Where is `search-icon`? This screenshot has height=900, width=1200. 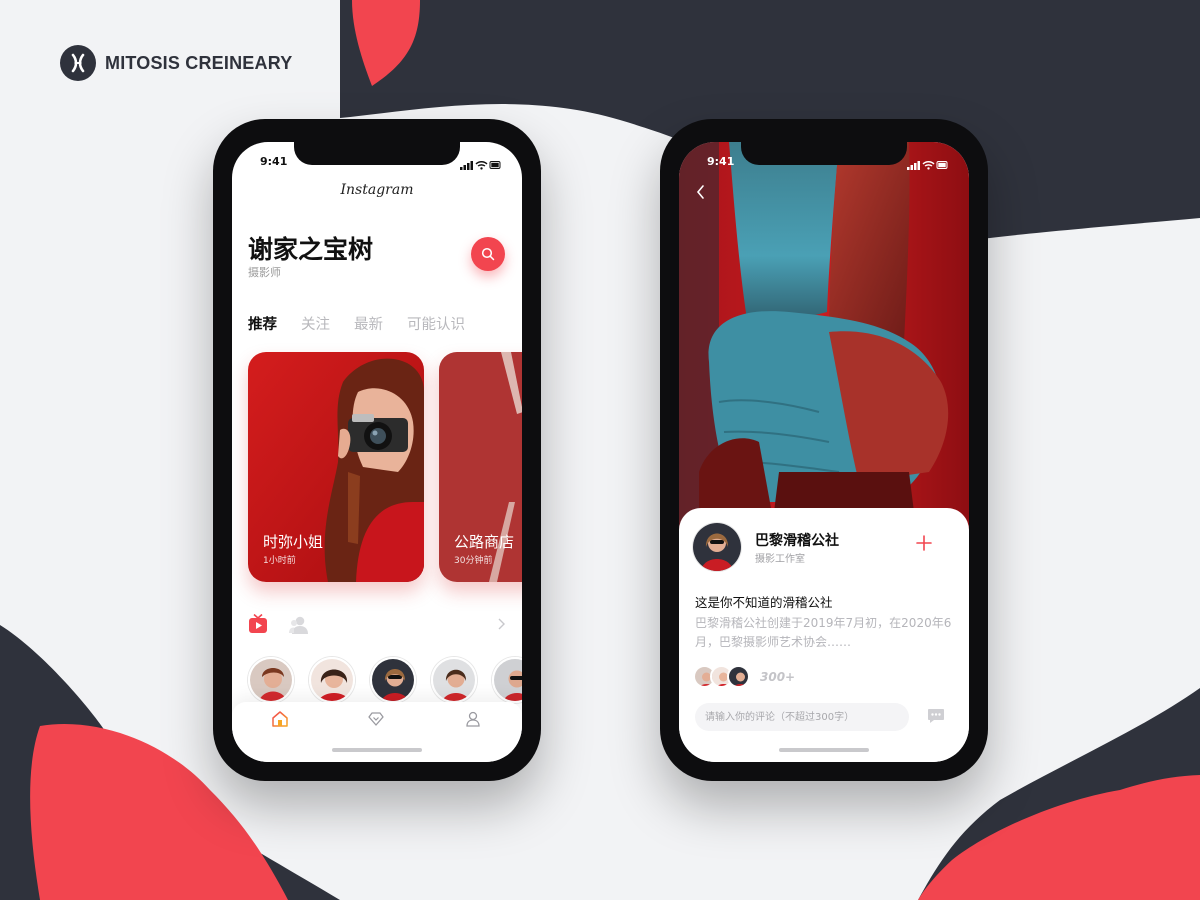 search-icon is located at coordinates (488, 254).